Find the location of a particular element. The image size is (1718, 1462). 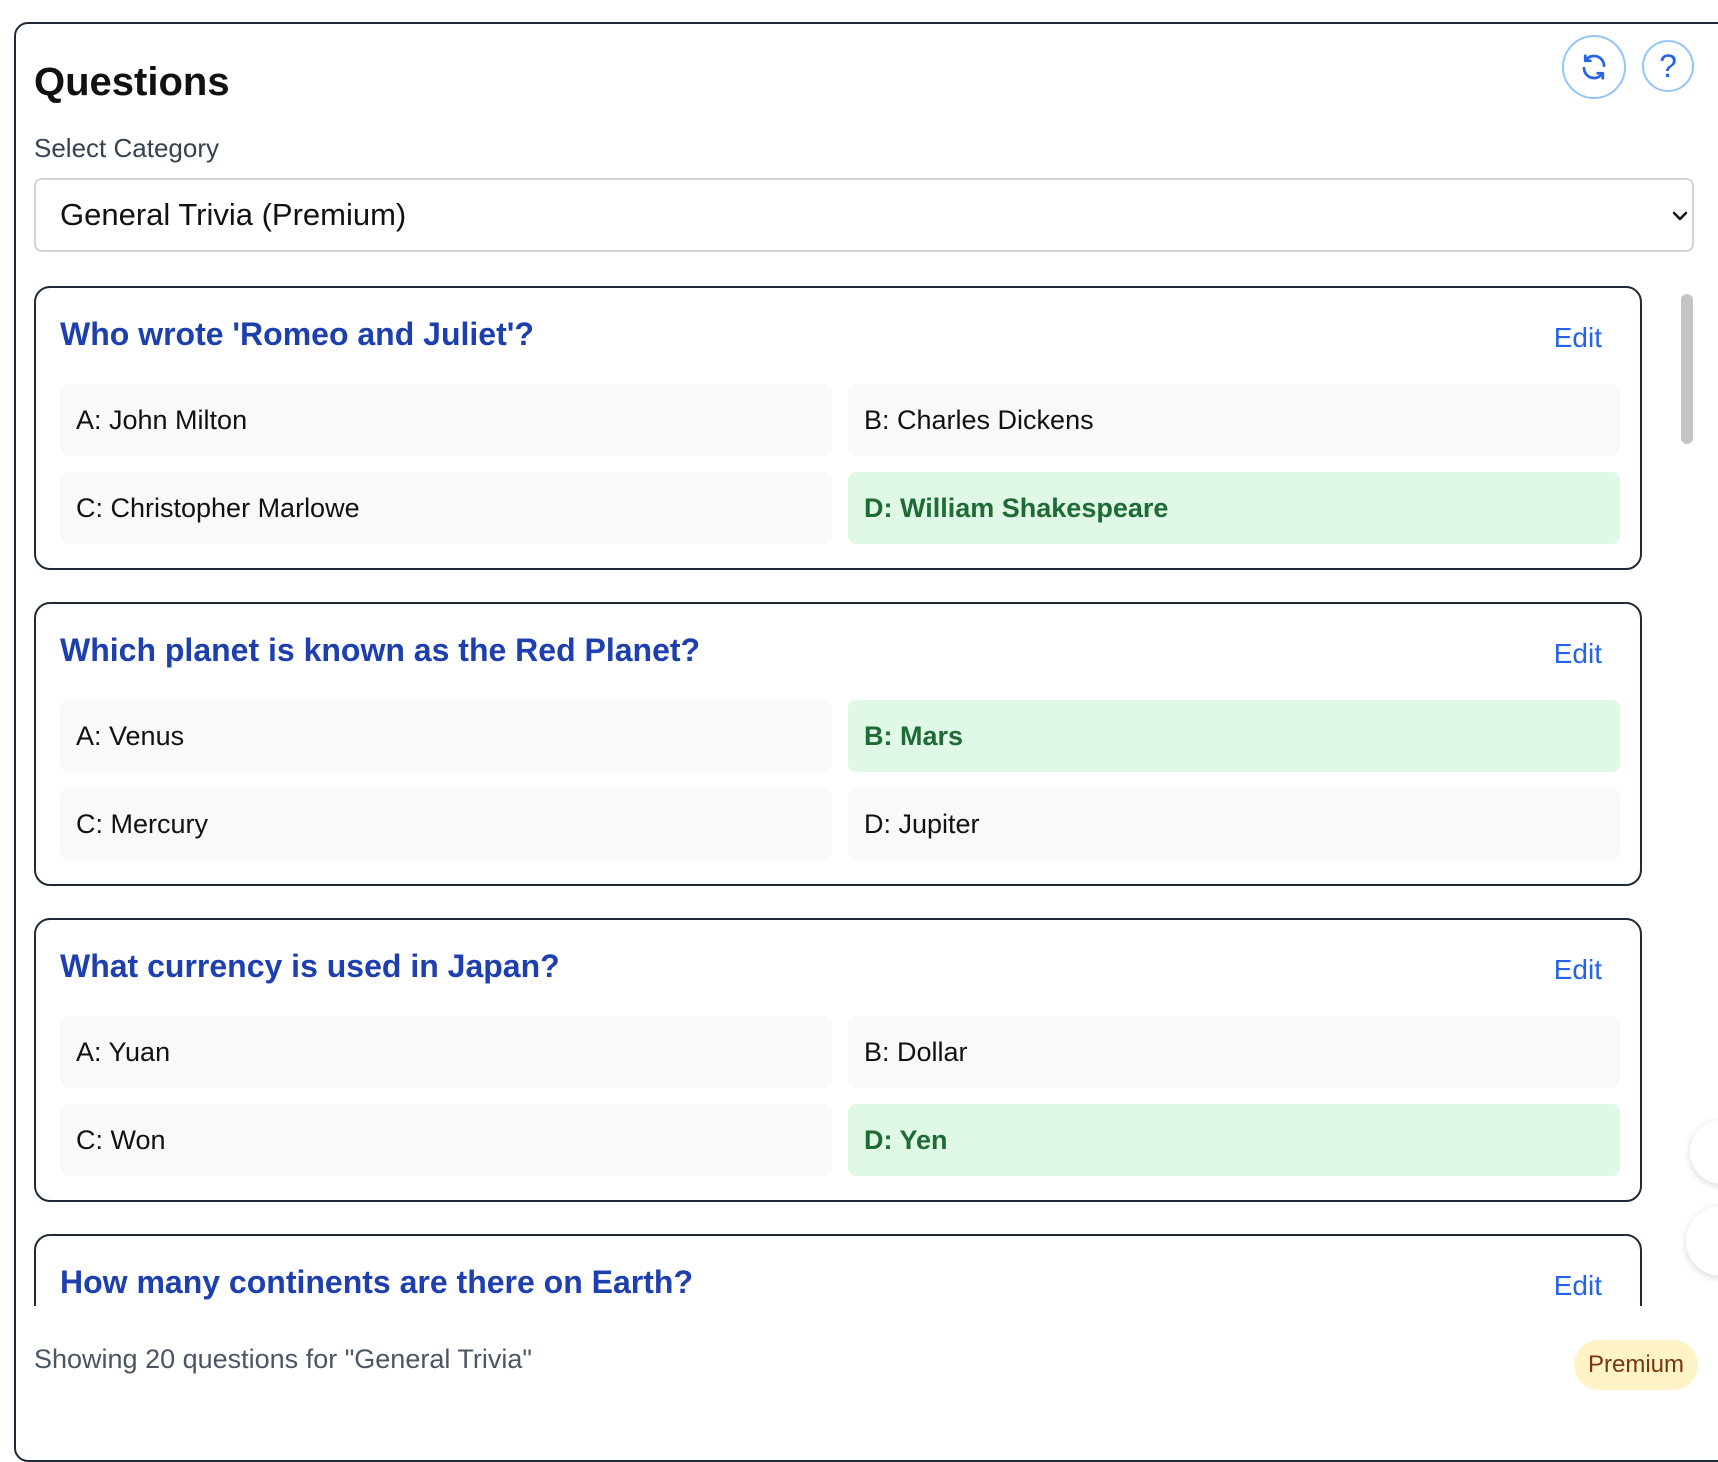

option-c: C: Mercury is located at coordinates (446, 824).